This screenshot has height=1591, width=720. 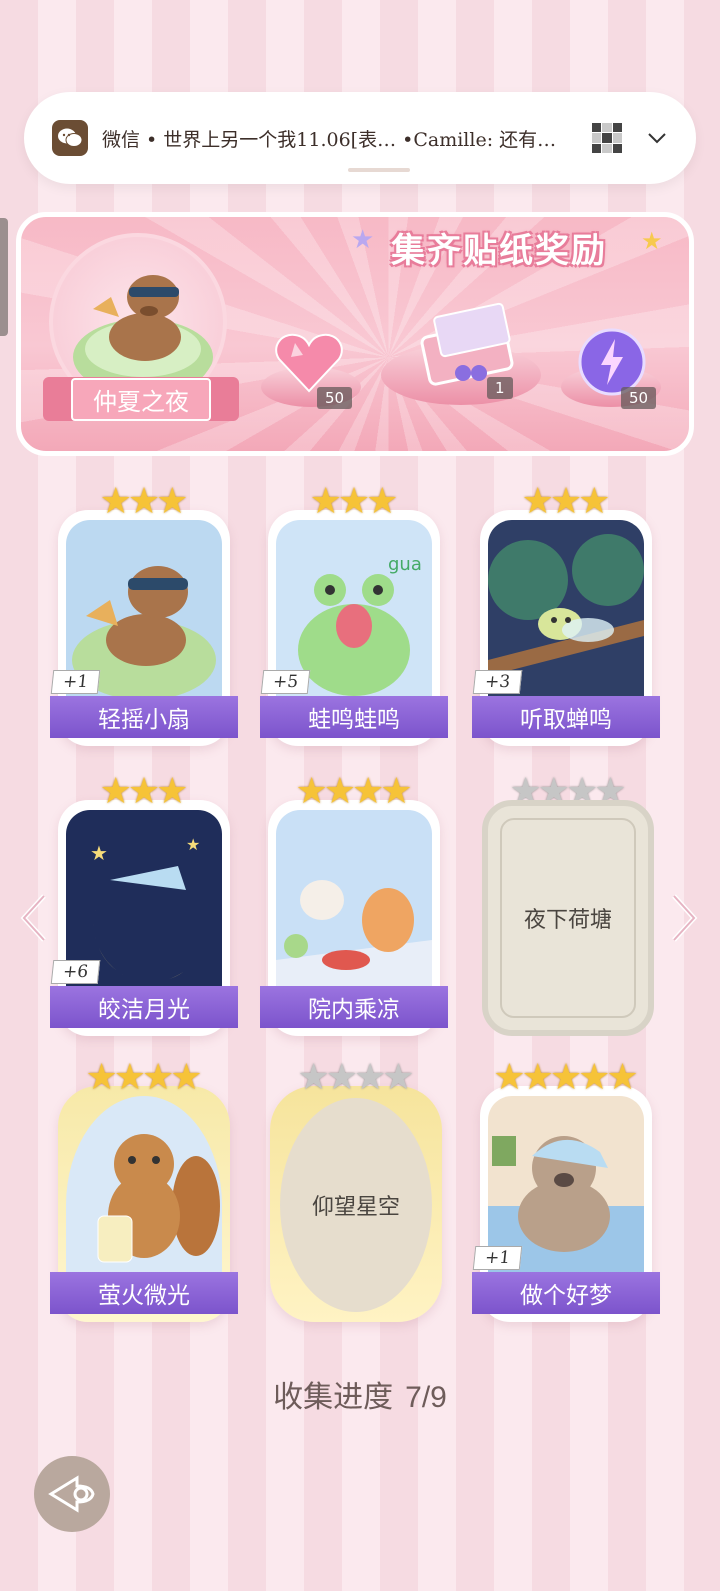 What do you see at coordinates (144, 615) in the screenshot?
I see `sticker-card: ★ ★ ★ +1 轻摇小扇` at bounding box center [144, 615].